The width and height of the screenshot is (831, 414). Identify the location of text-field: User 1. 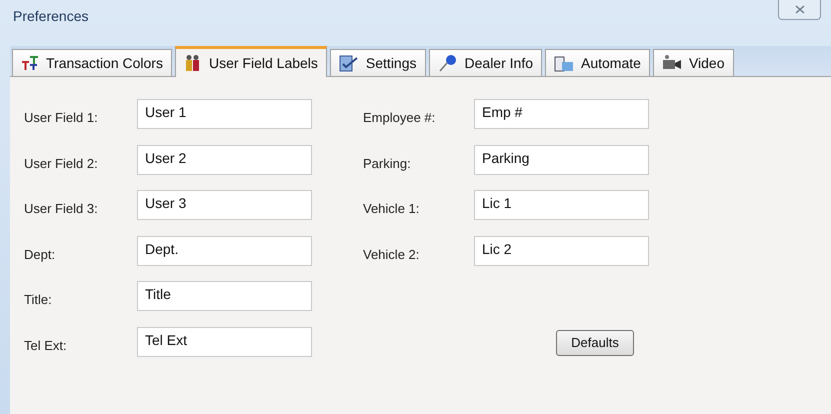
(224, 114).